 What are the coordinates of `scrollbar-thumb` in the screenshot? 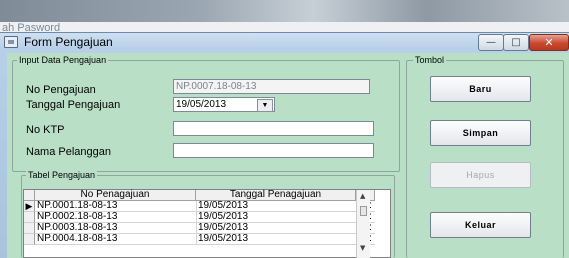 It's located at (363, 211).